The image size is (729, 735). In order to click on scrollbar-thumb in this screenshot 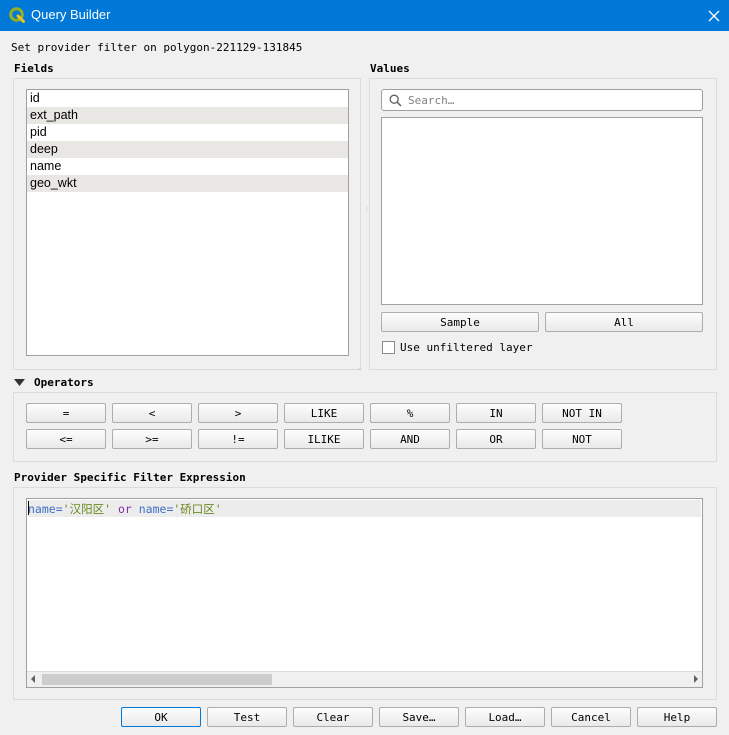, I will do `click(157, 679)`.